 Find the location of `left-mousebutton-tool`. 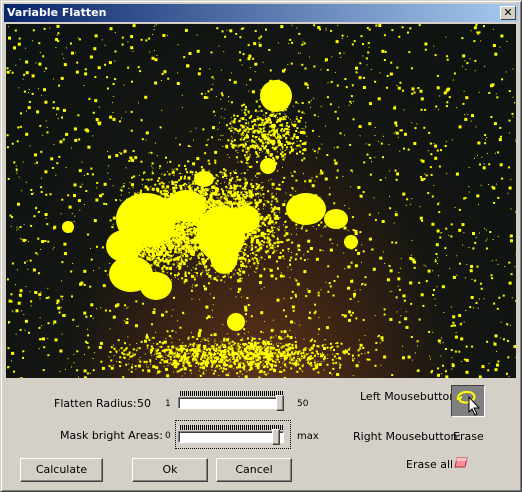

left-mousebutton-tool is located at coordinates (468, 401).